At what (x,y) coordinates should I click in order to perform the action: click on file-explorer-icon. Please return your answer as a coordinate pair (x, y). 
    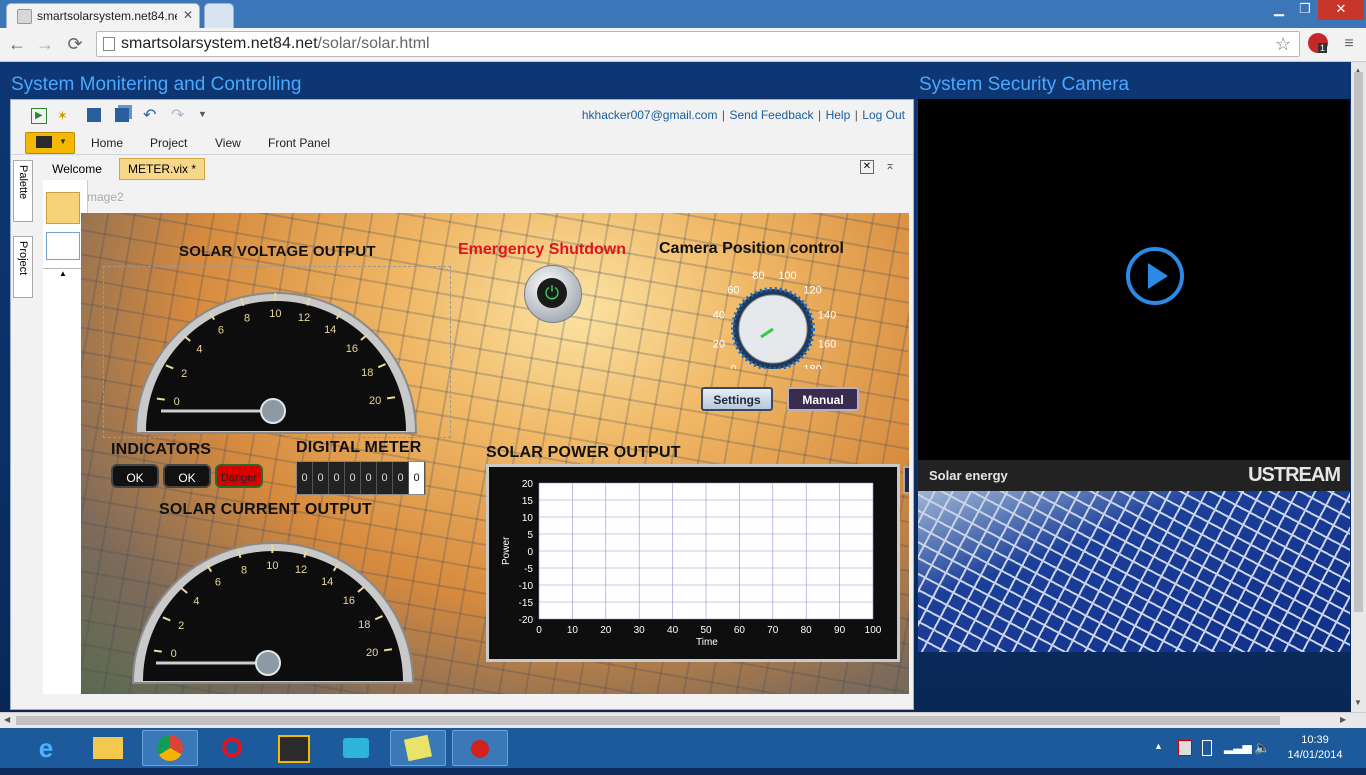
    Looking at the image, I should click on (108, 748).